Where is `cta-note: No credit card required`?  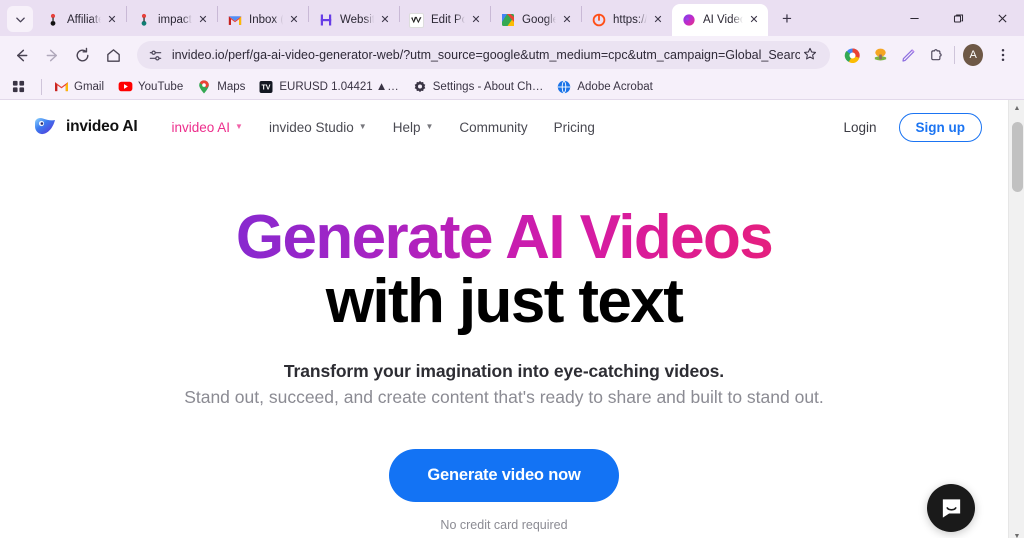
cta-note: No credit card required is located at coordinates (504, 524).